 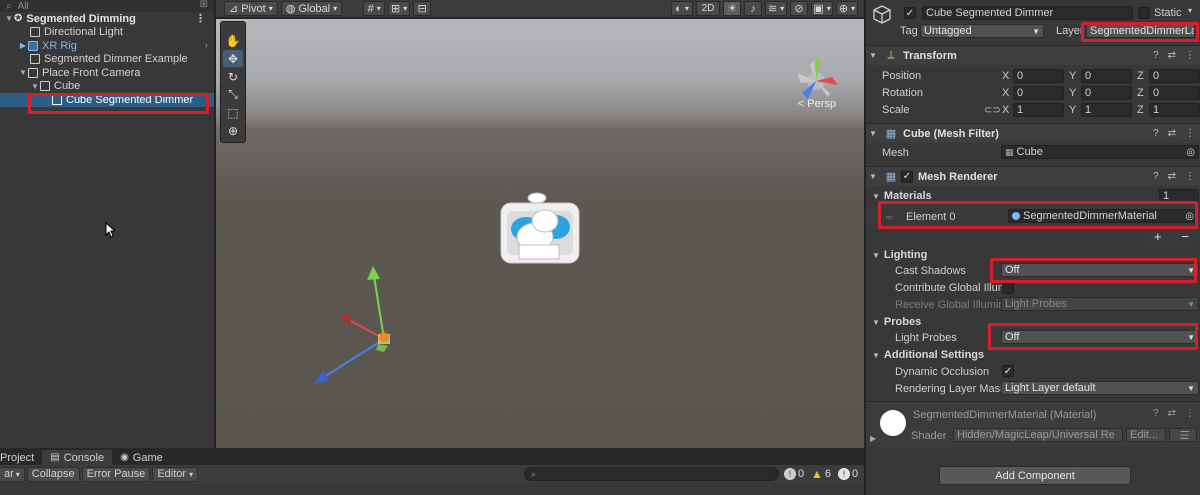 I want to click on chevron-right-icon: ›, so click(x=206, y=45).